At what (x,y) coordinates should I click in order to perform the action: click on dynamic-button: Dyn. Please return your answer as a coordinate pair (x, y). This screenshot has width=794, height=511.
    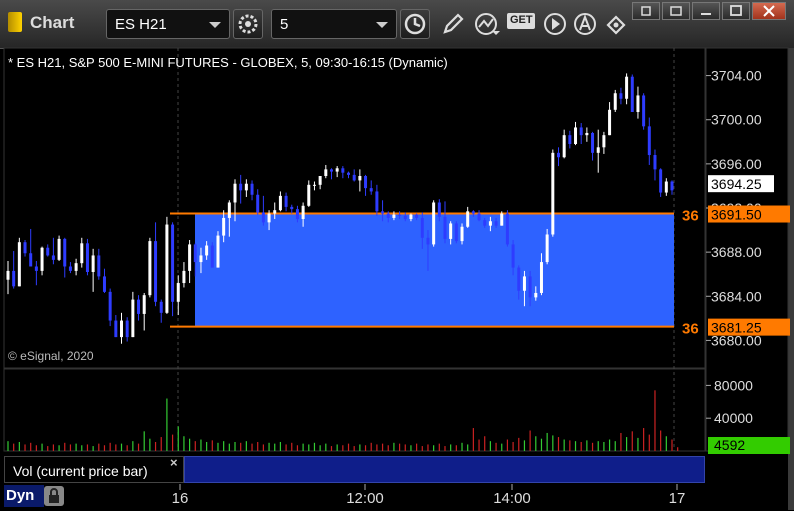
    Looking at the image, I should click on (24, 496).